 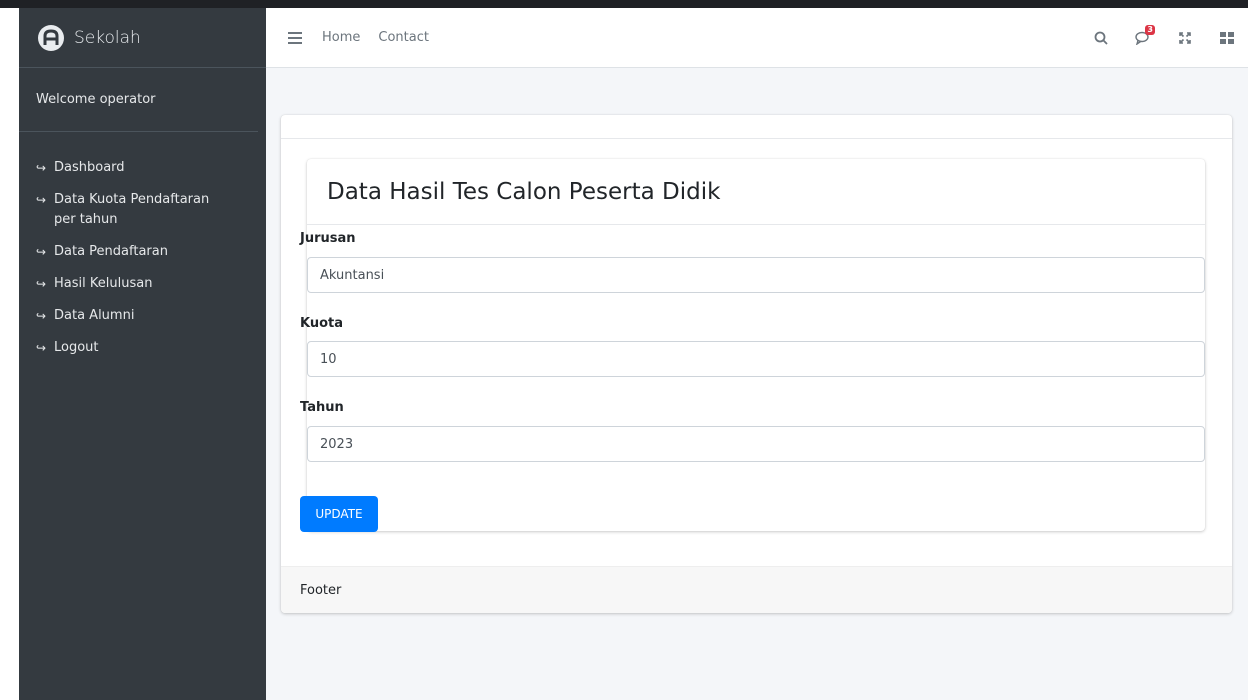 What do you see at coordinates (1227, 38) in the screenshot?
I see `grid-apps-icon` at bounding box center [1227, 38].